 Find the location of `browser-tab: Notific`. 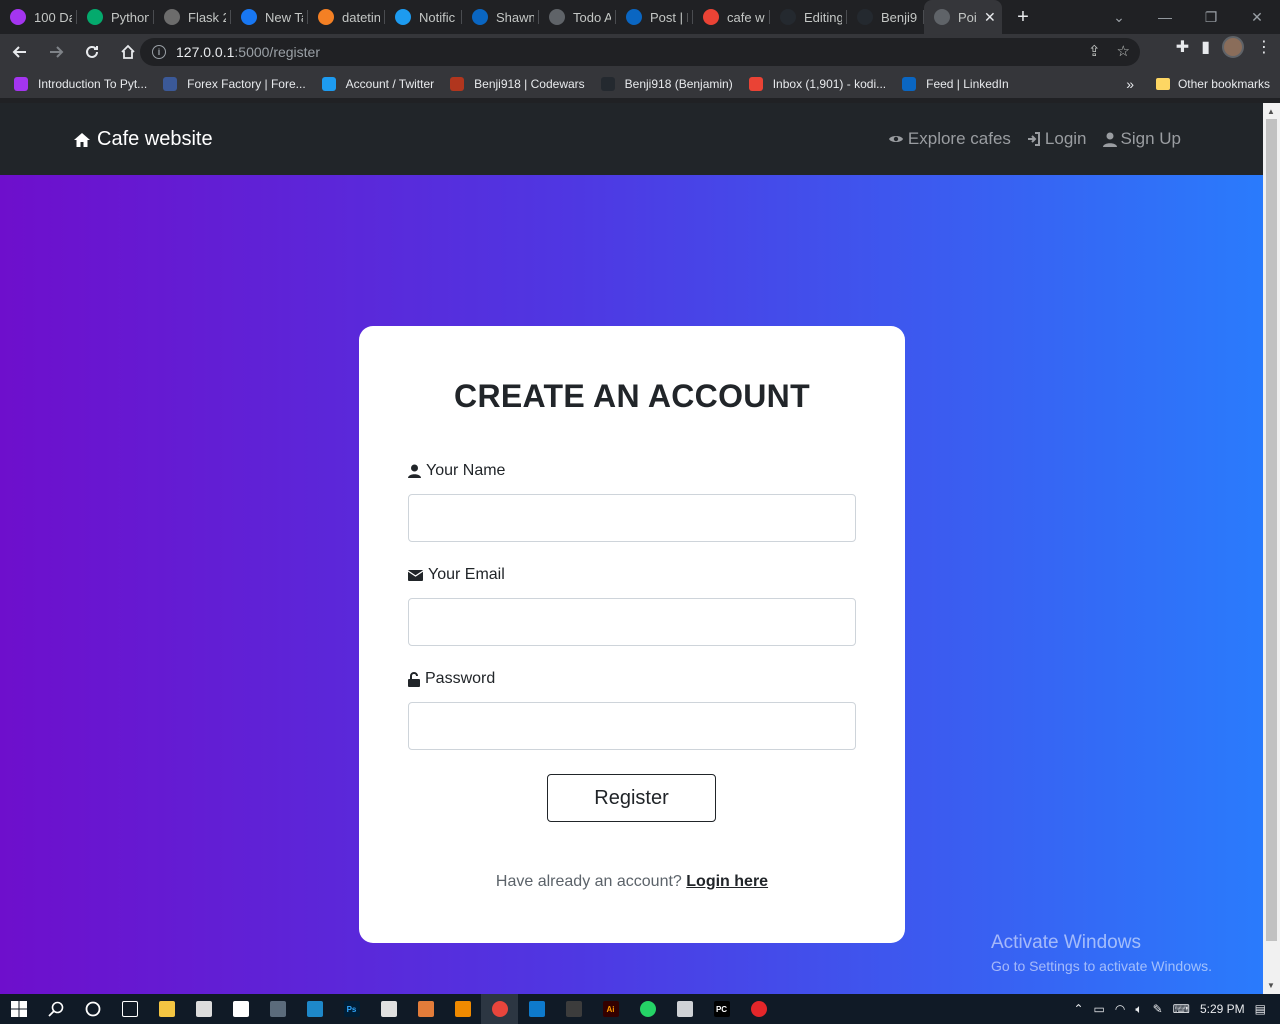

browser-tab: Notific is located at coordinates (423, 17).